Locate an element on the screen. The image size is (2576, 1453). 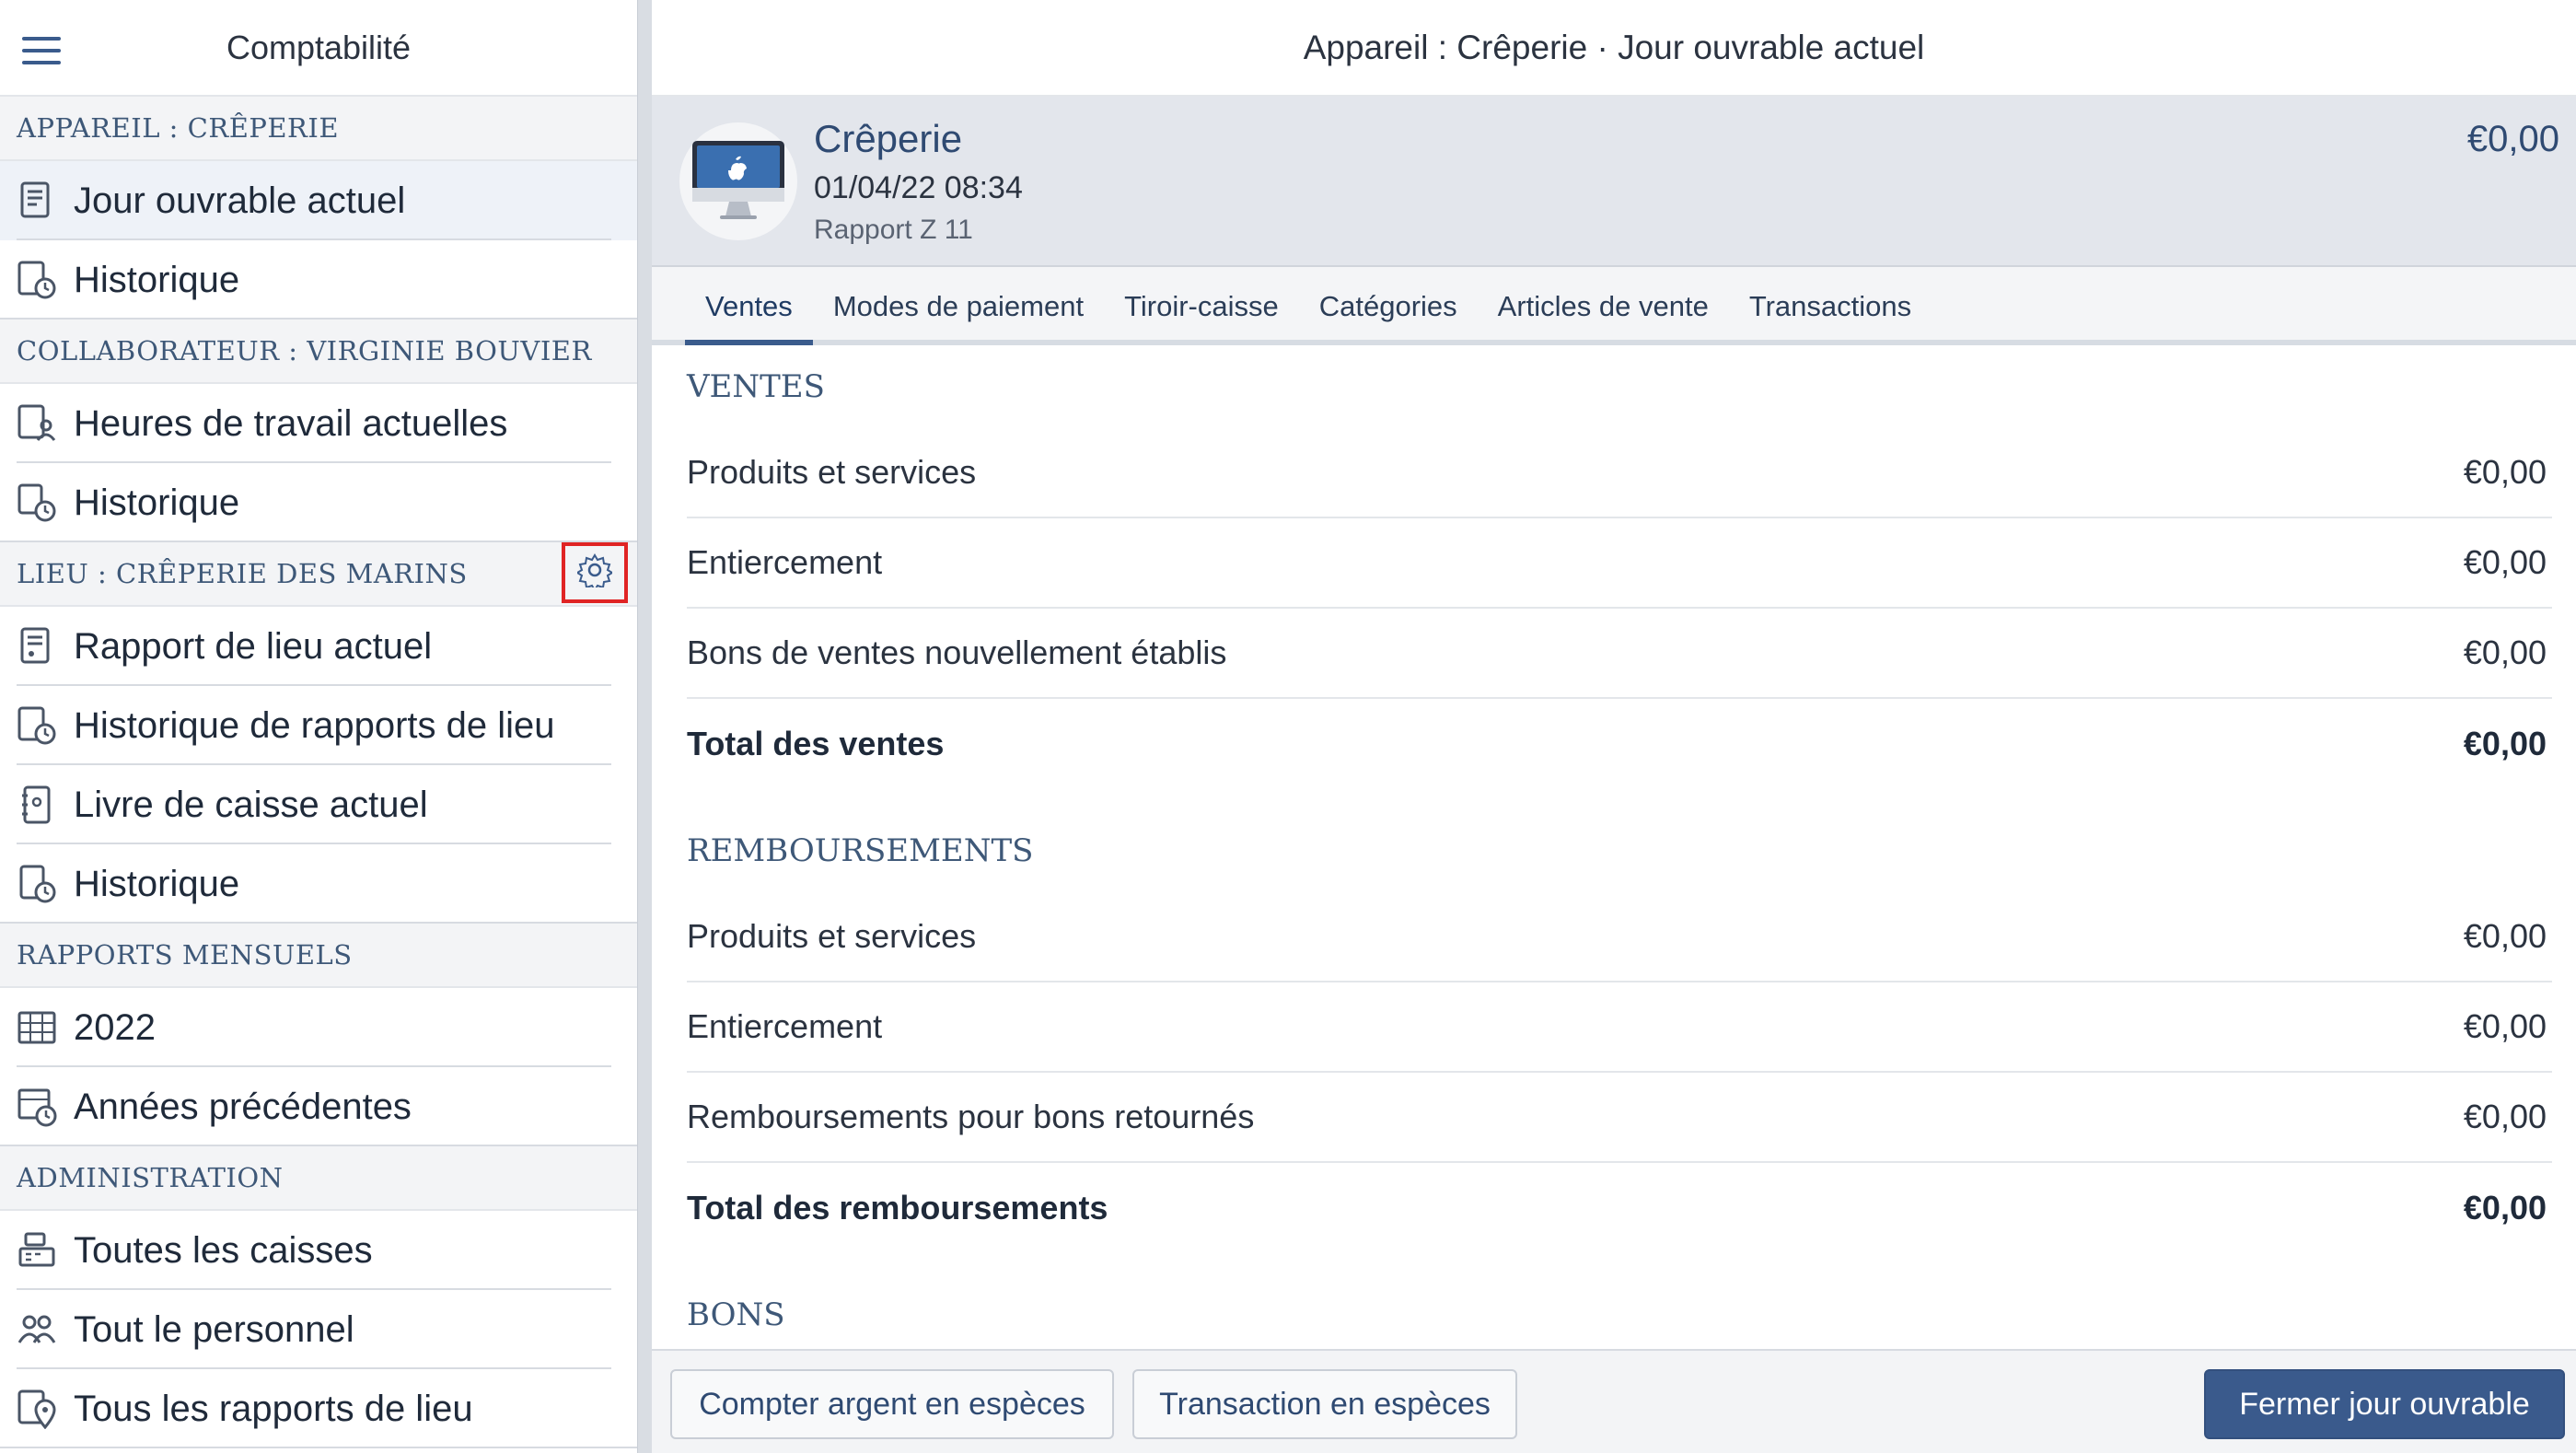
tab-categories: Catégories is located at coordinates (1388, 309).